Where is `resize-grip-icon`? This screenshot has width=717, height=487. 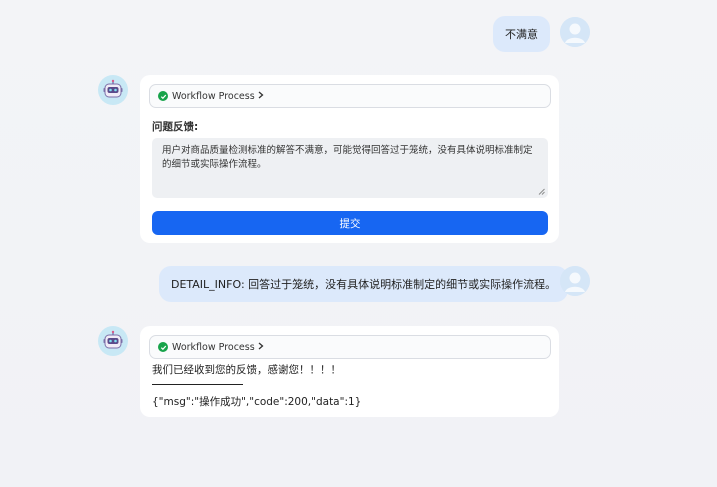 resize-grip-icon is located at coordinates (541, 191).